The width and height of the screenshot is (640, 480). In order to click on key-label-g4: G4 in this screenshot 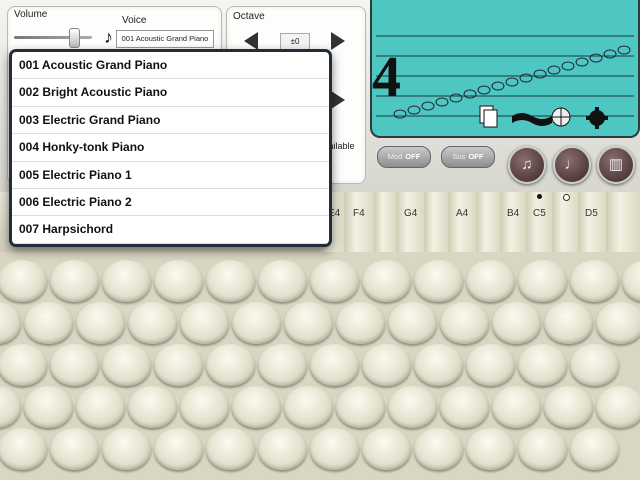, I will do `click(411, 213)`.